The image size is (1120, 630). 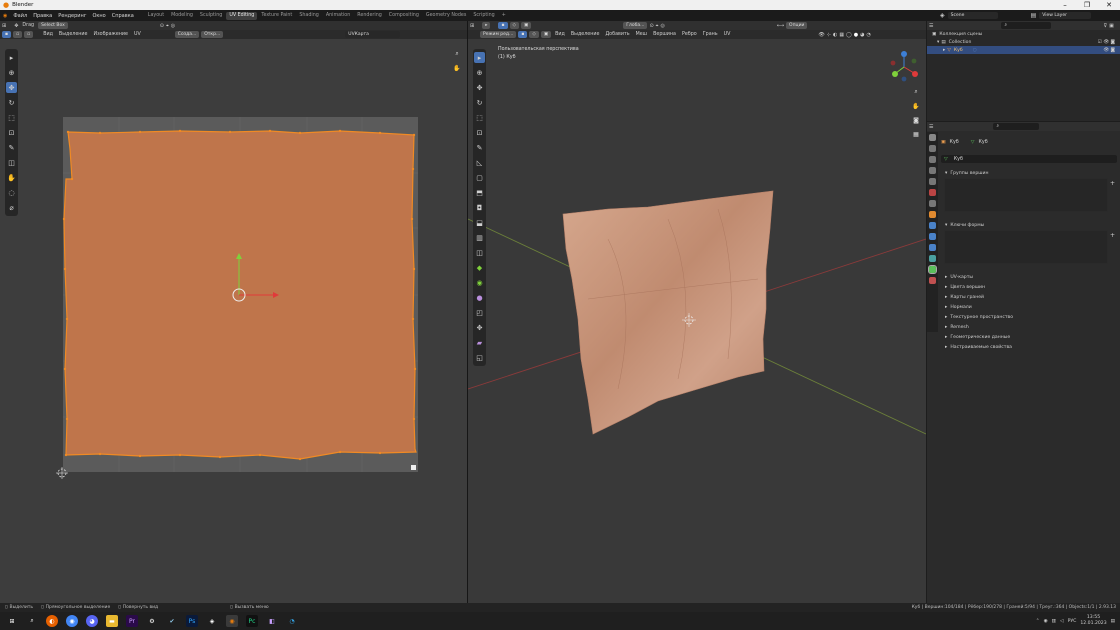 What do you see at coordinates (780, 26) in the screenshot?
I see `mesh-symmetry-icon: ⟷` at bounding box center [780, 26].